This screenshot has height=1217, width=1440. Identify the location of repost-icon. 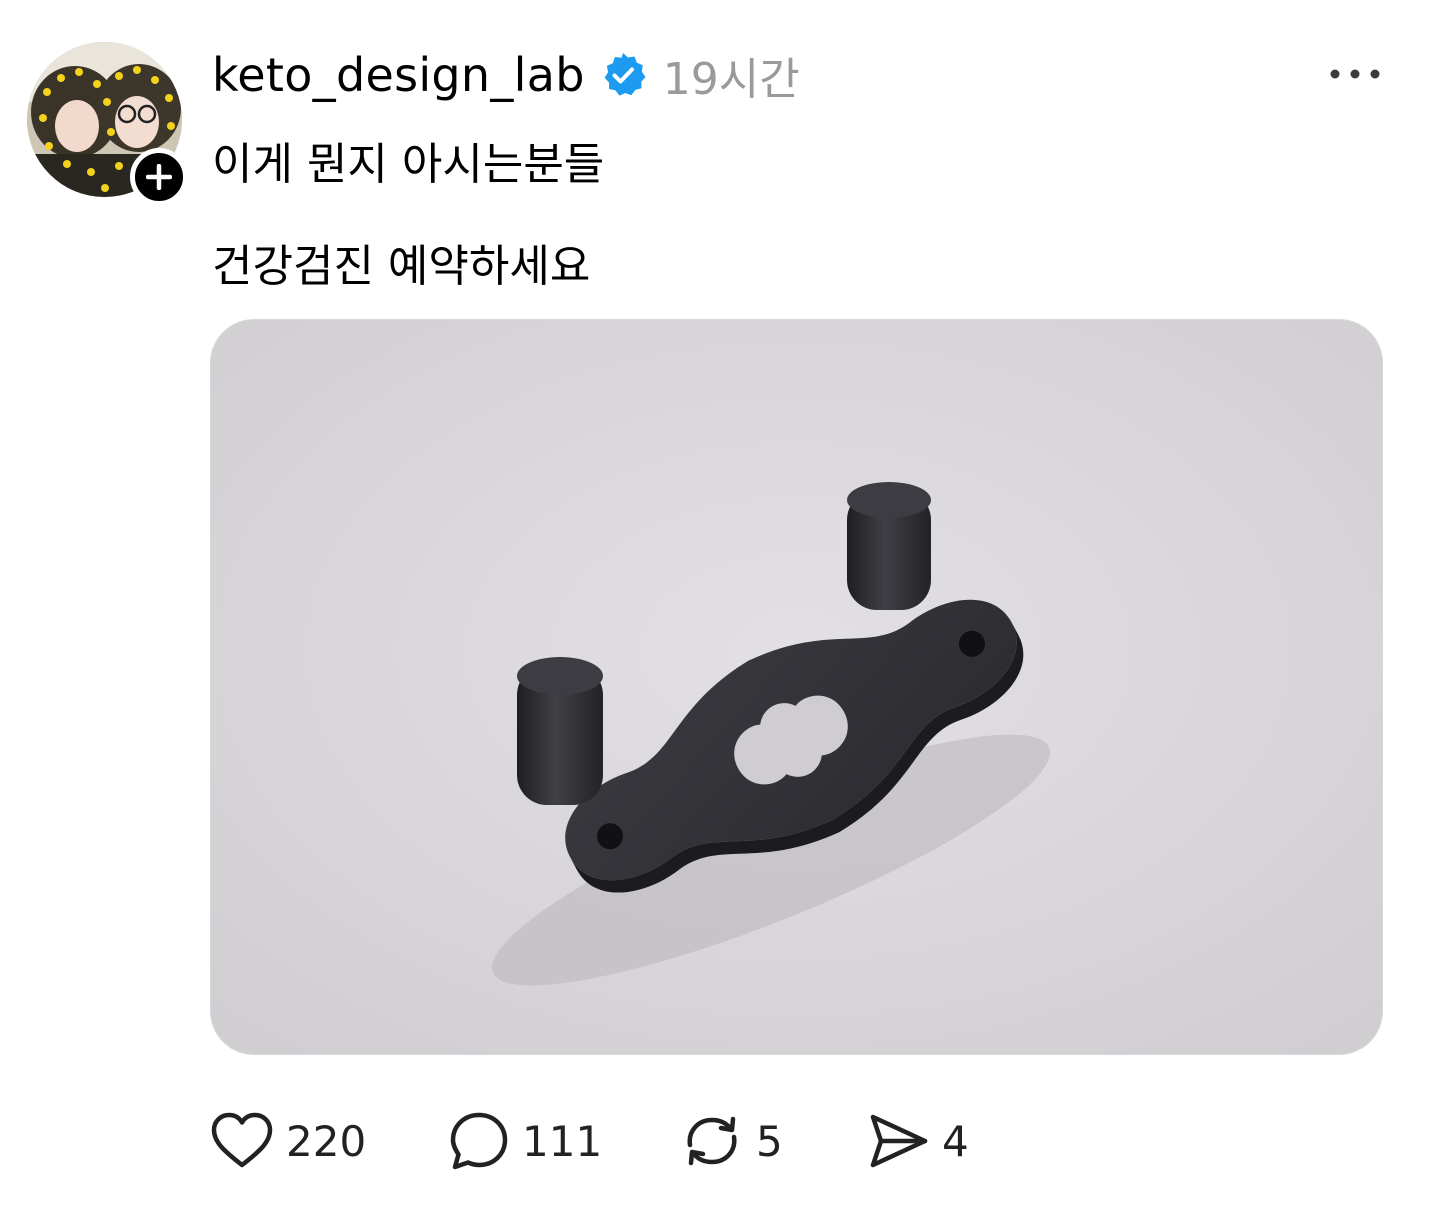
(712, 1141).